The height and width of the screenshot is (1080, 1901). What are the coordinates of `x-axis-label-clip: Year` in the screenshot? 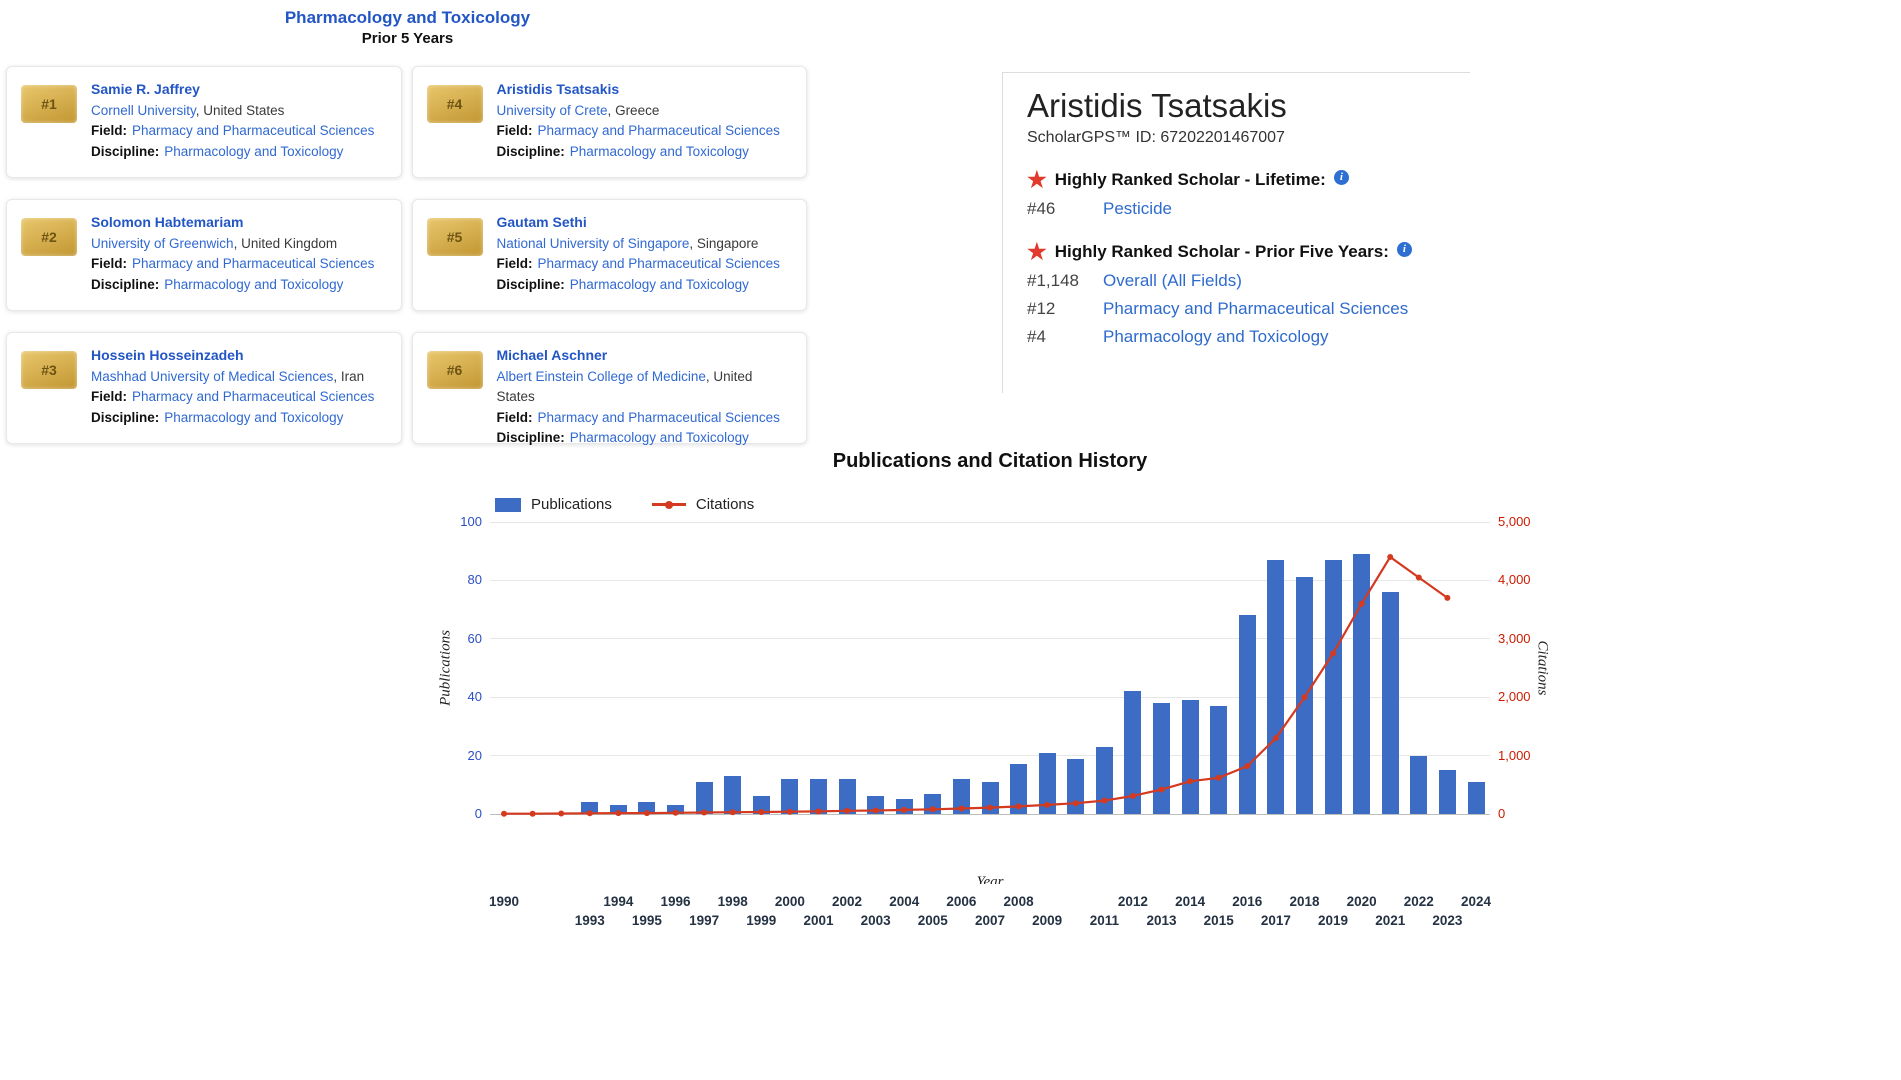 It's located at (990, 879).